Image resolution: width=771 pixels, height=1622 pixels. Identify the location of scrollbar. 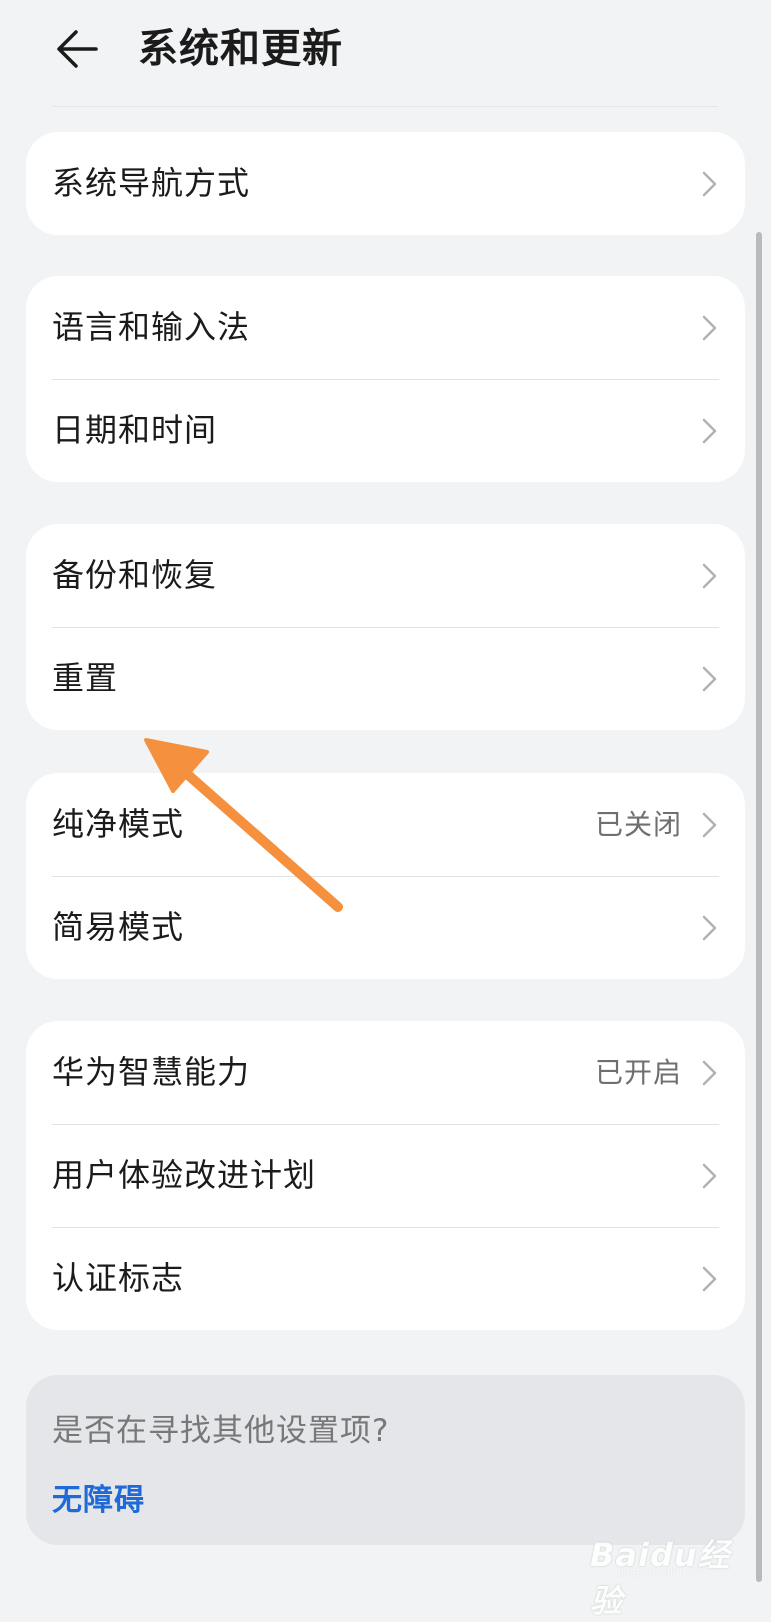
(759, 907).